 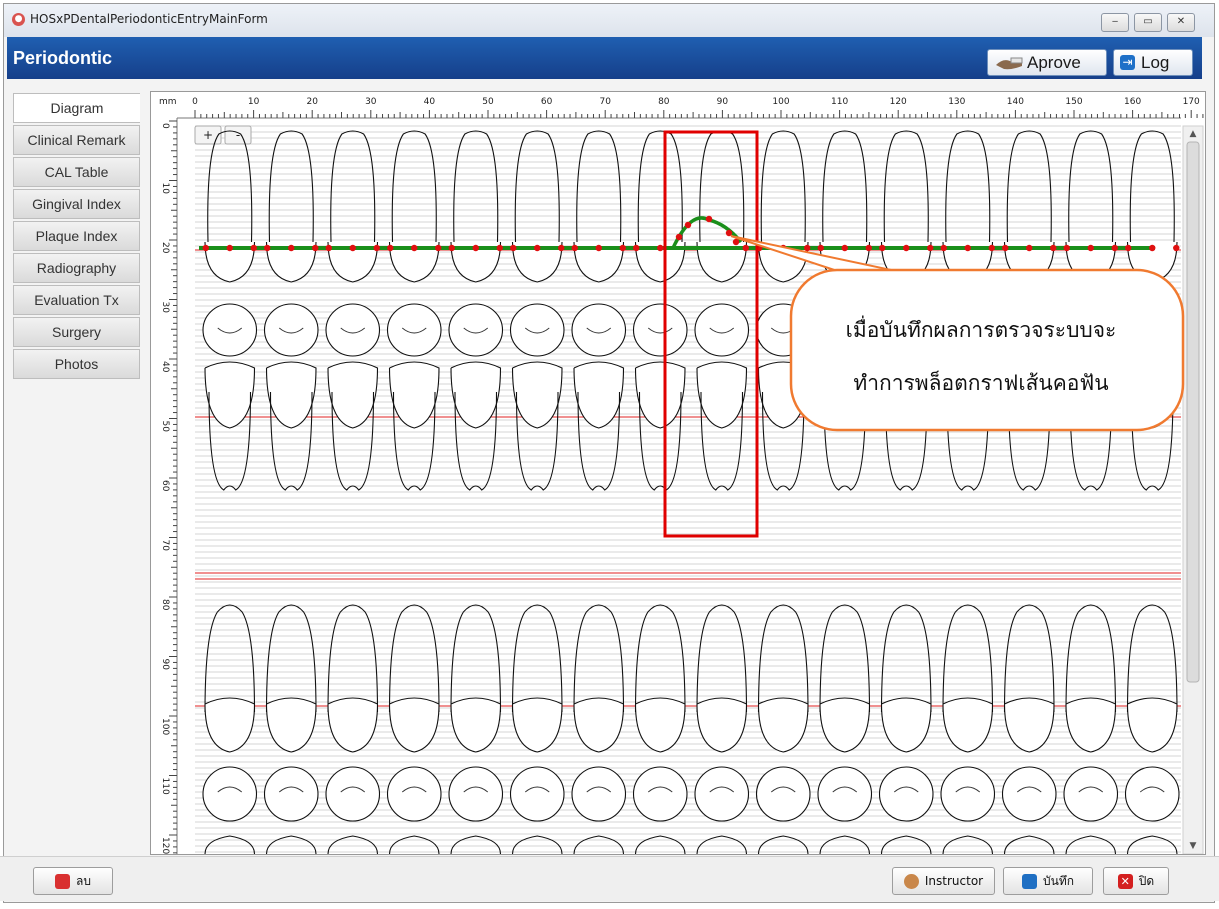 What do you see at coordinates (1054, 62) in the screenshot?
I see `approve-label: Aprove` at bounding box center [1054, 62].